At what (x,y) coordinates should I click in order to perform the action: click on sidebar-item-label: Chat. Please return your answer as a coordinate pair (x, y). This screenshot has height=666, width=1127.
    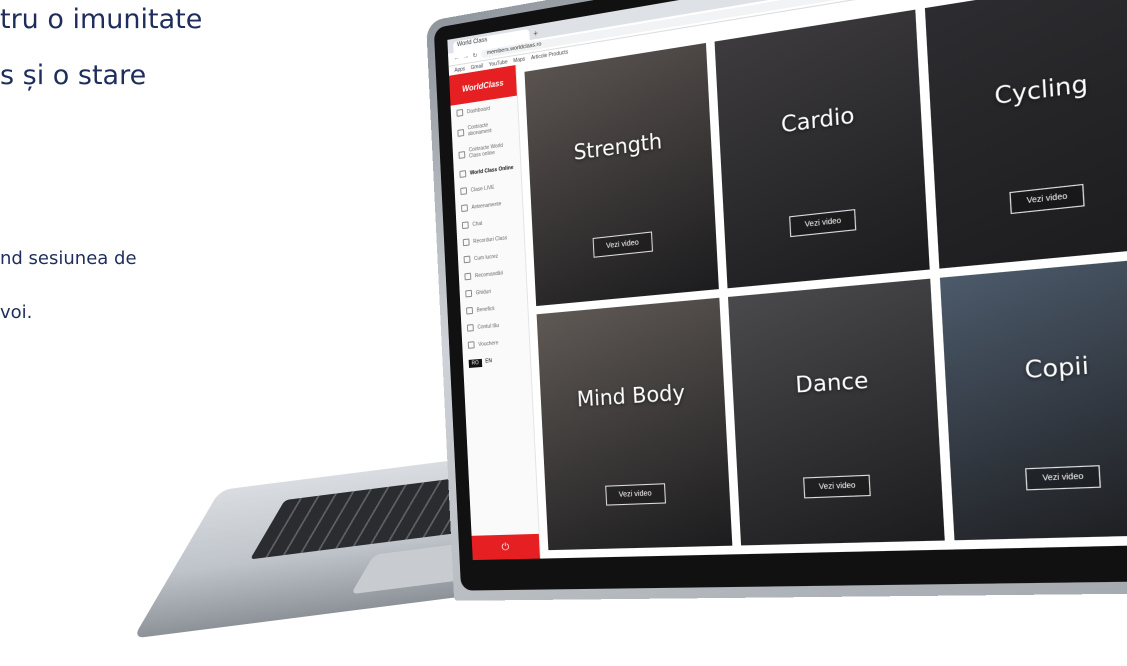
    Looking at the image, I should click on (477, 224).